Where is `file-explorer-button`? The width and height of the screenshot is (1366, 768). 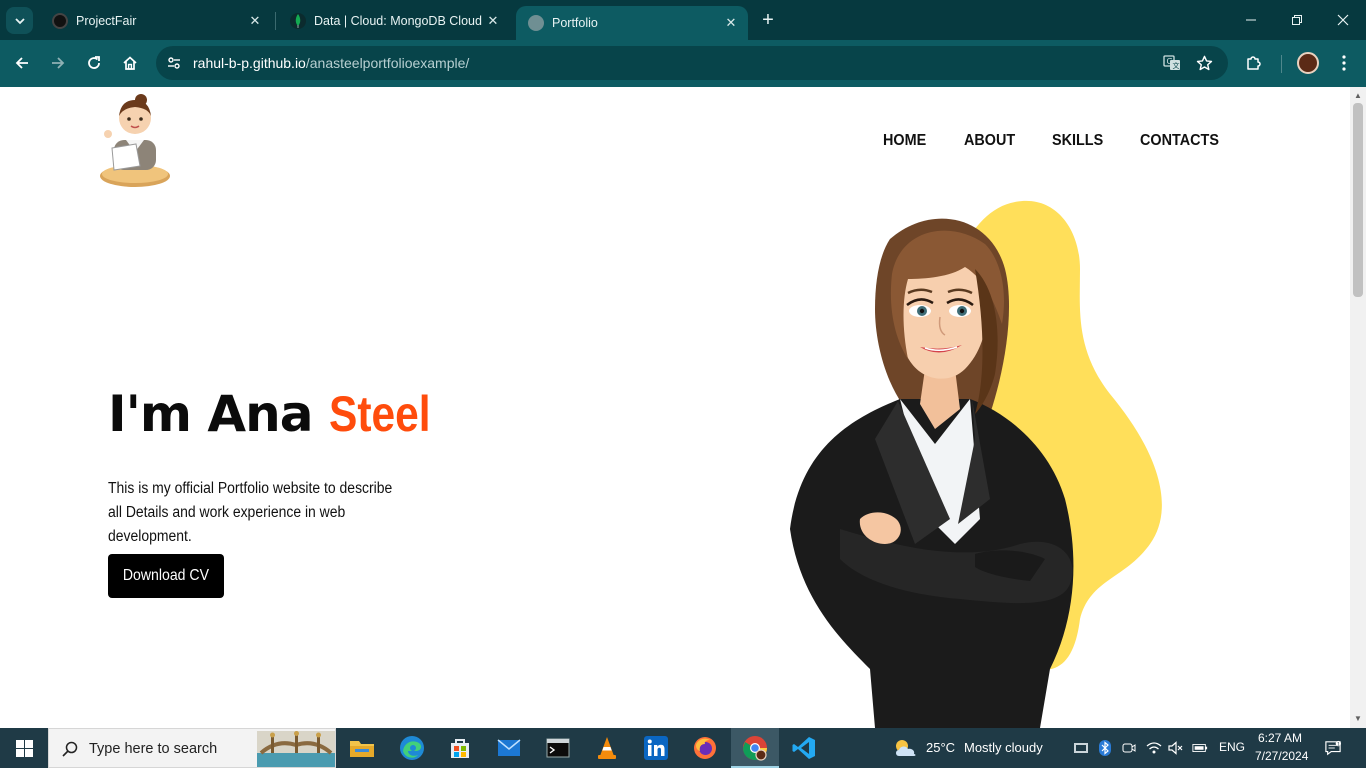
file-explorer-button is located at coordinates (362, 748).